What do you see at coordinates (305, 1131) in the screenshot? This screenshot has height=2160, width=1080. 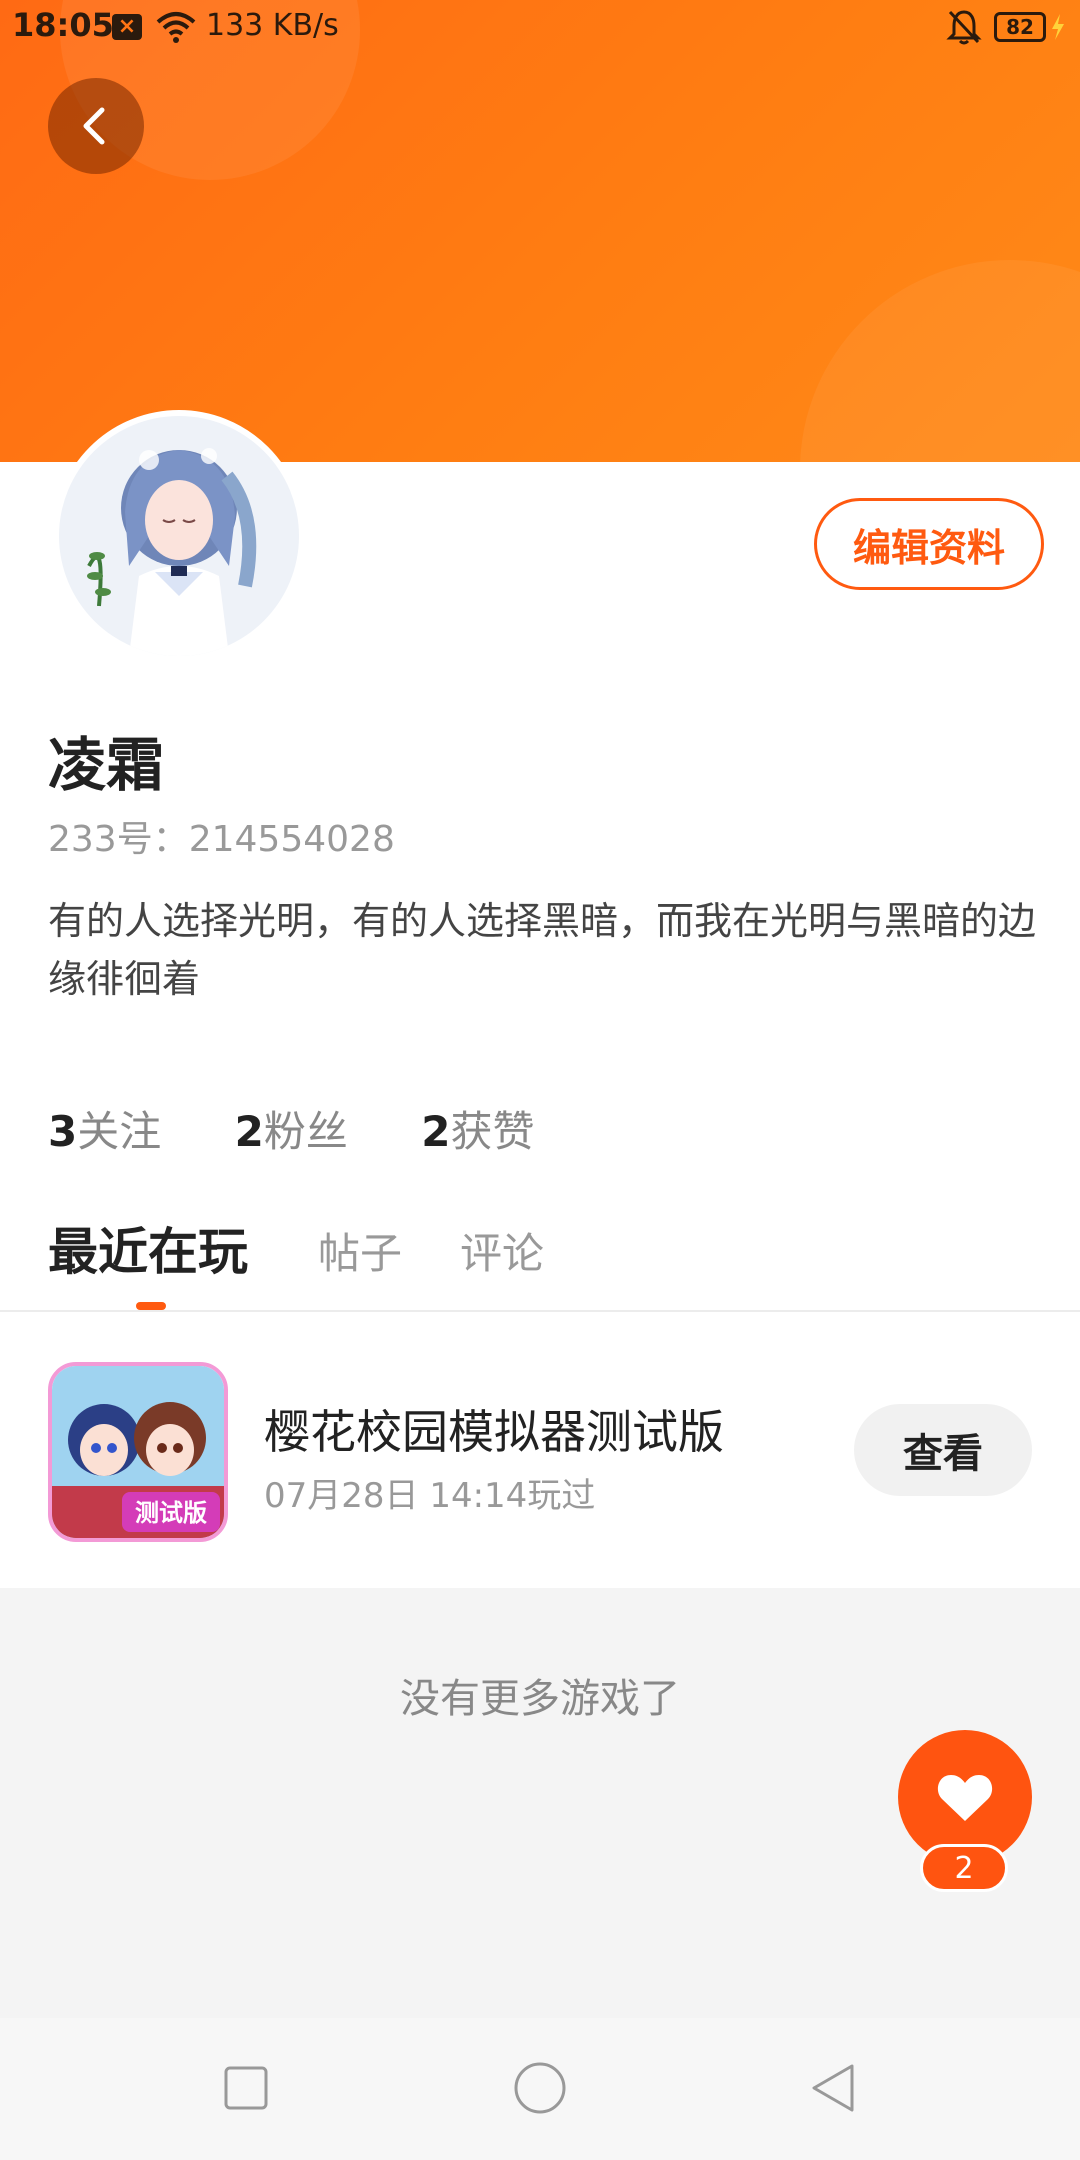 I see `stat-label: 粉丝` at bounding box center [305, 1131].